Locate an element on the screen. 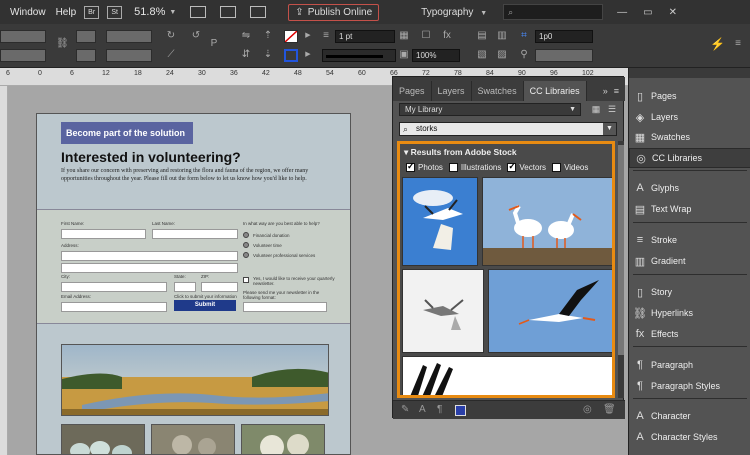  shear-icon: ⟋ is located at coordinates (171, 55).